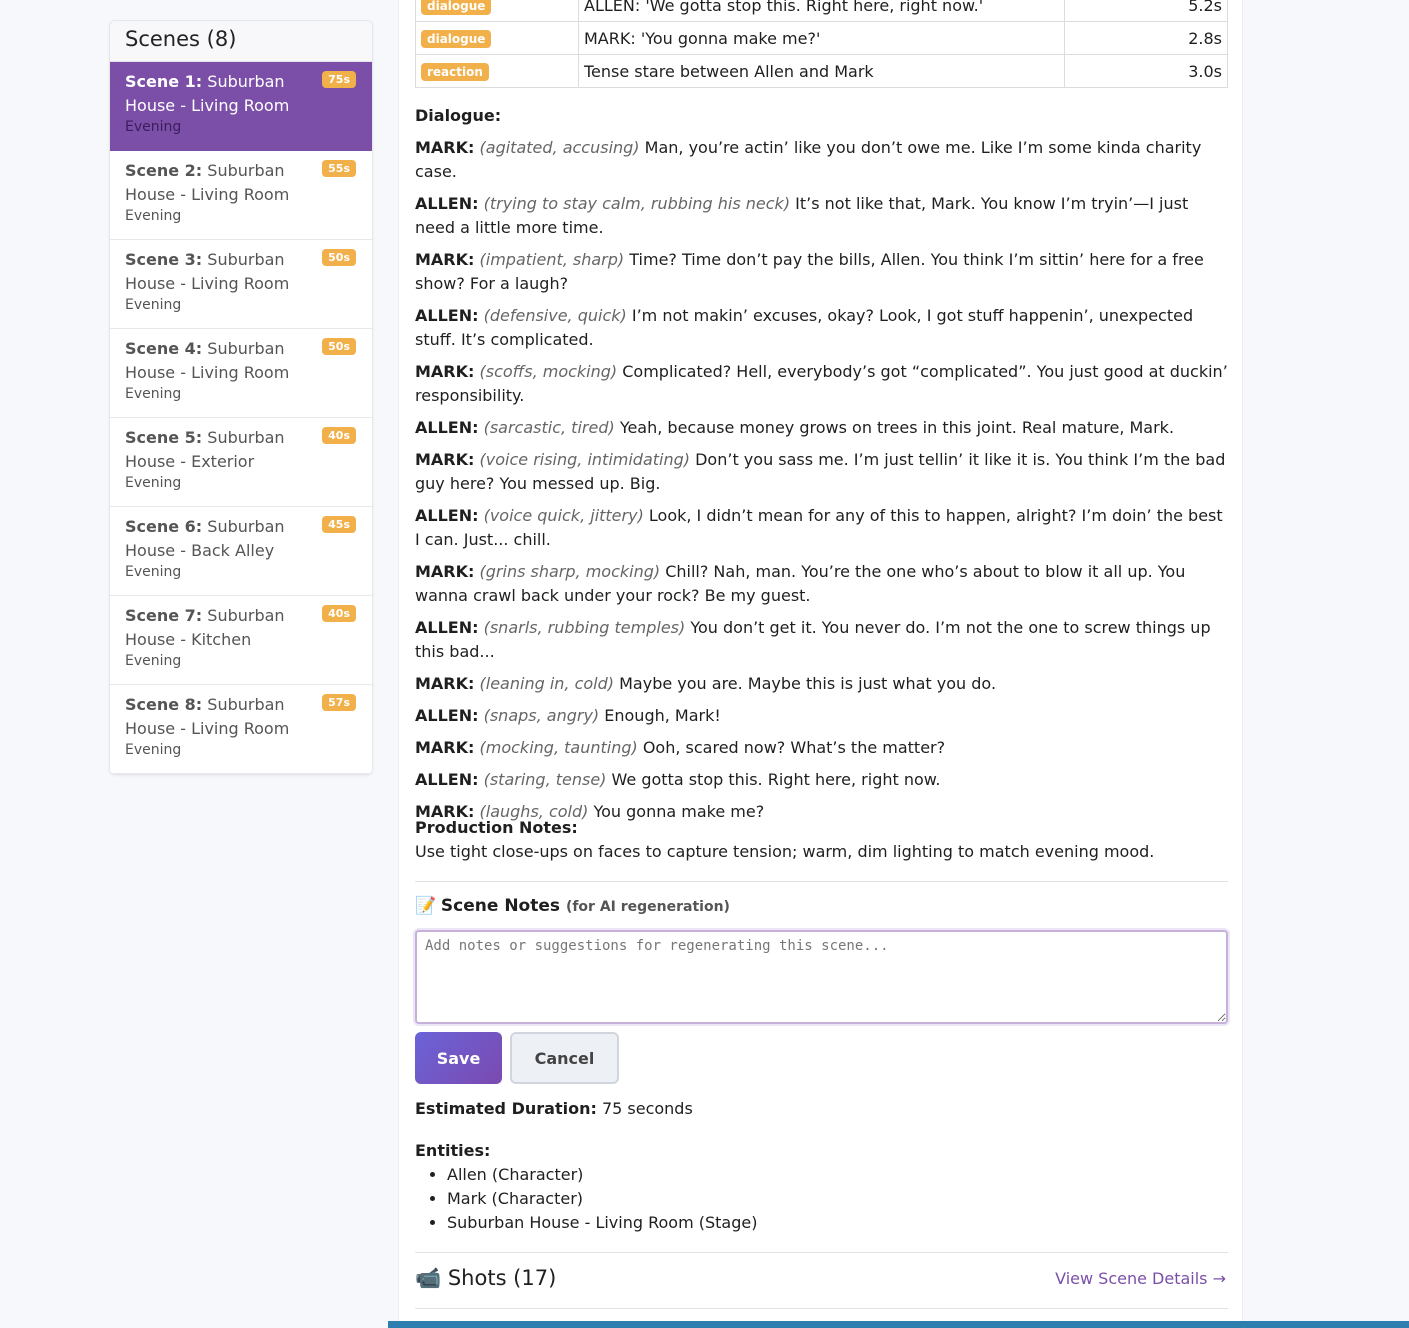 This screenshot has width=1409, height=1328. I want to click on duration-badge: 57s, so click(339, 702).